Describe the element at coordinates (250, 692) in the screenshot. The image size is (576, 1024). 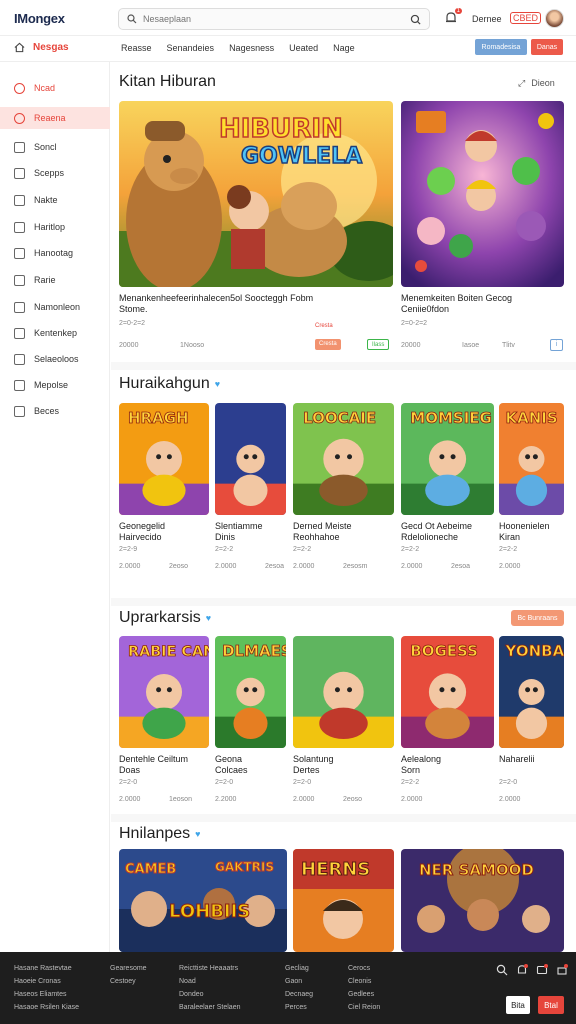
I see `game-card: DLMAES` at that location.